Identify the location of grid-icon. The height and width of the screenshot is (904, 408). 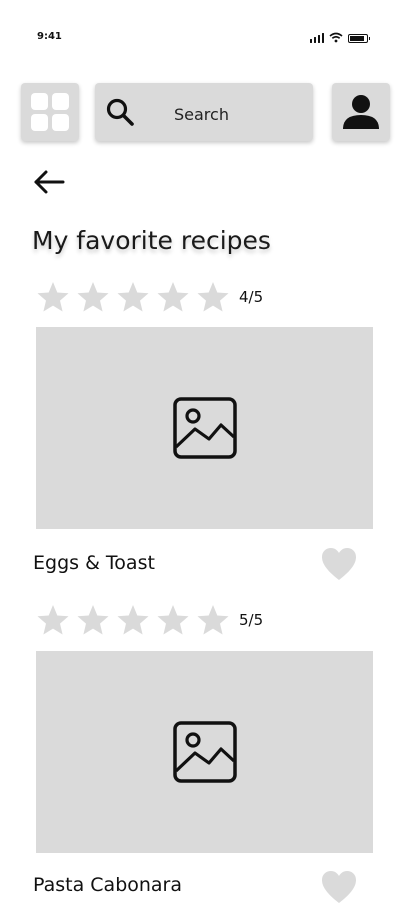
(50, 112).